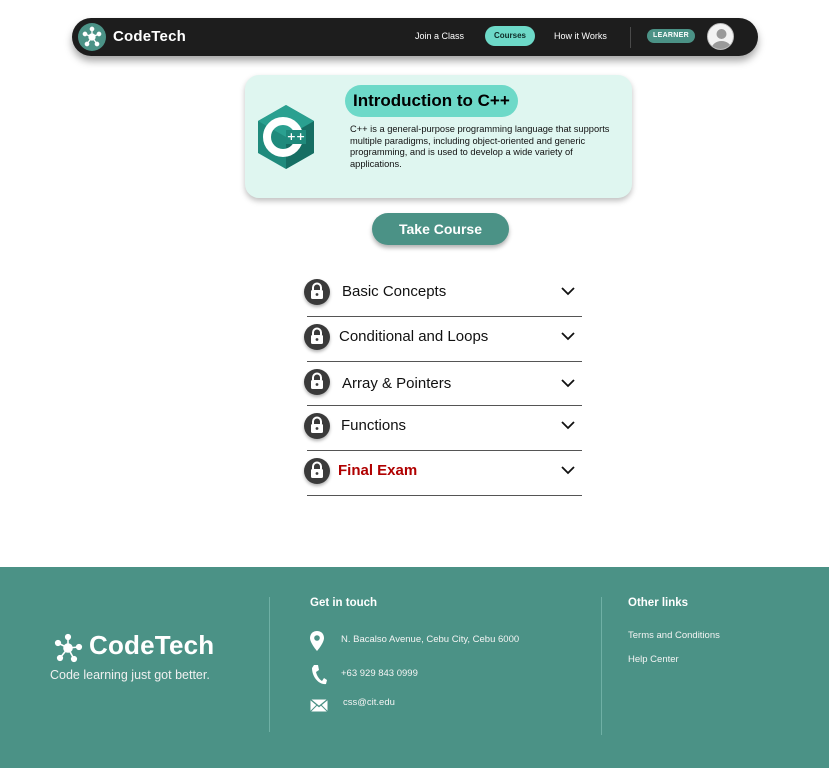 This screenshot has width=829, height=768. What do you see at coordinates (344, 603) in the screenshot?
I see `contact-heading: Get in touch` at bounding box center [344, 603].